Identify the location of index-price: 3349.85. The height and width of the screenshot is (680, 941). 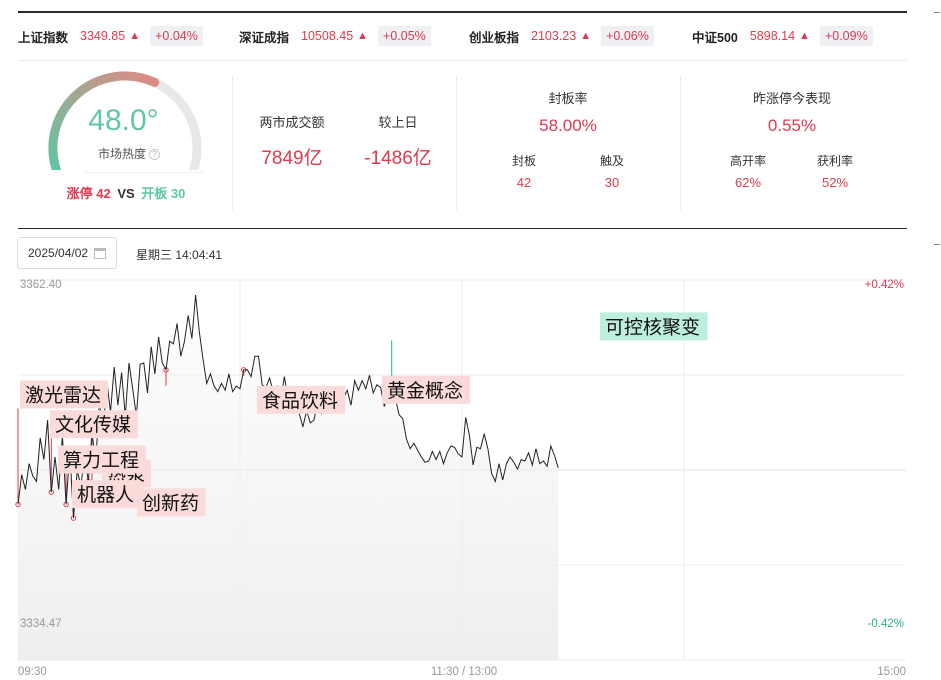
(103, 36).